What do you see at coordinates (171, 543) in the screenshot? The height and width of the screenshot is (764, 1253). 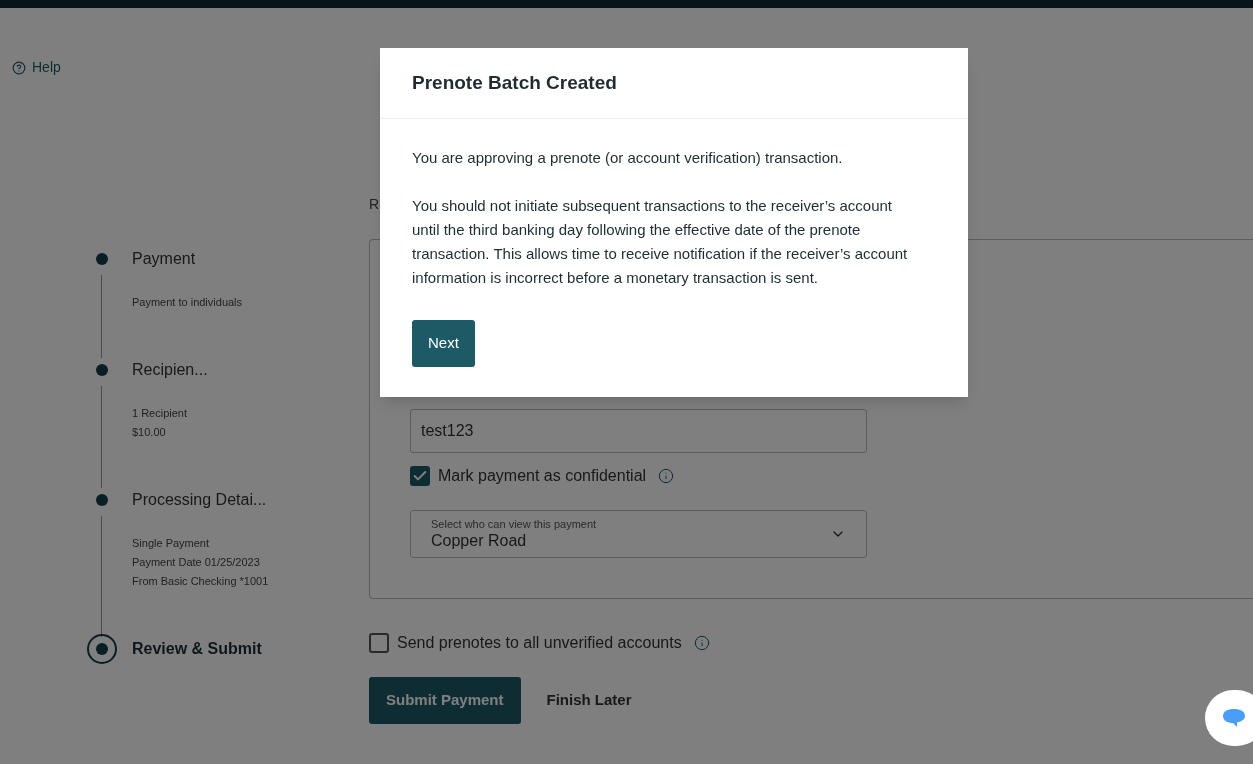 I see `step-detail: Single Payment` at bounding box center [171, 543].